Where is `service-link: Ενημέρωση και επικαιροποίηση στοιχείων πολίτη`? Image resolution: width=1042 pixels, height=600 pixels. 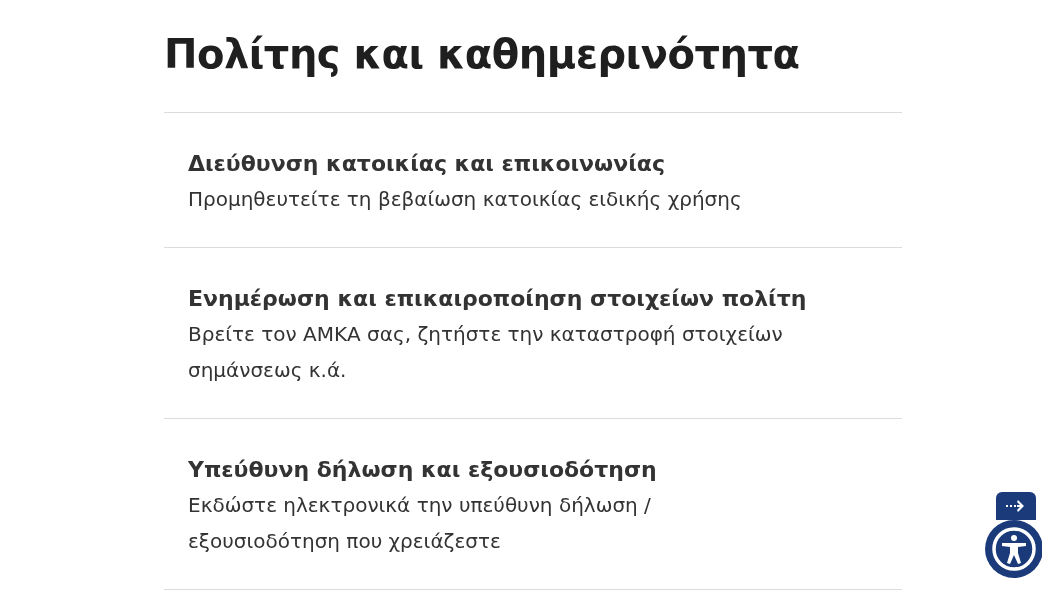 service-link: Ενημέρωση και επικαιροποίηση στοιχείων πολίτη is located at coordinates (537, 299).